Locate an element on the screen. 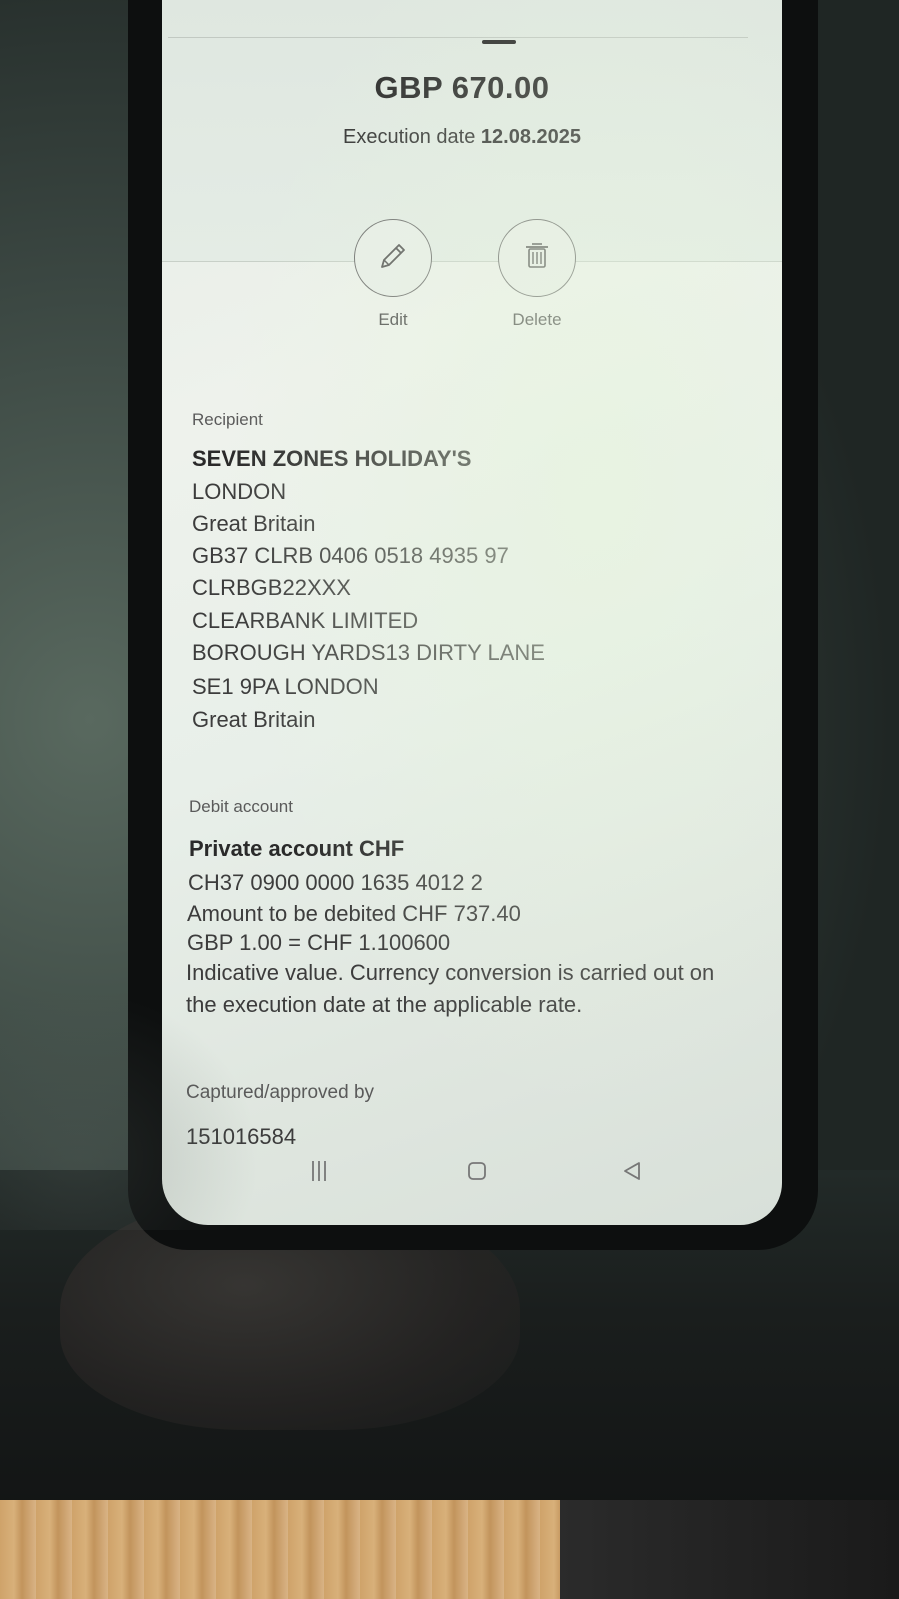 The width and height of the screenshot is (899, 1599). recipient-section-label: Recipient is located at coordinates (227, 419).